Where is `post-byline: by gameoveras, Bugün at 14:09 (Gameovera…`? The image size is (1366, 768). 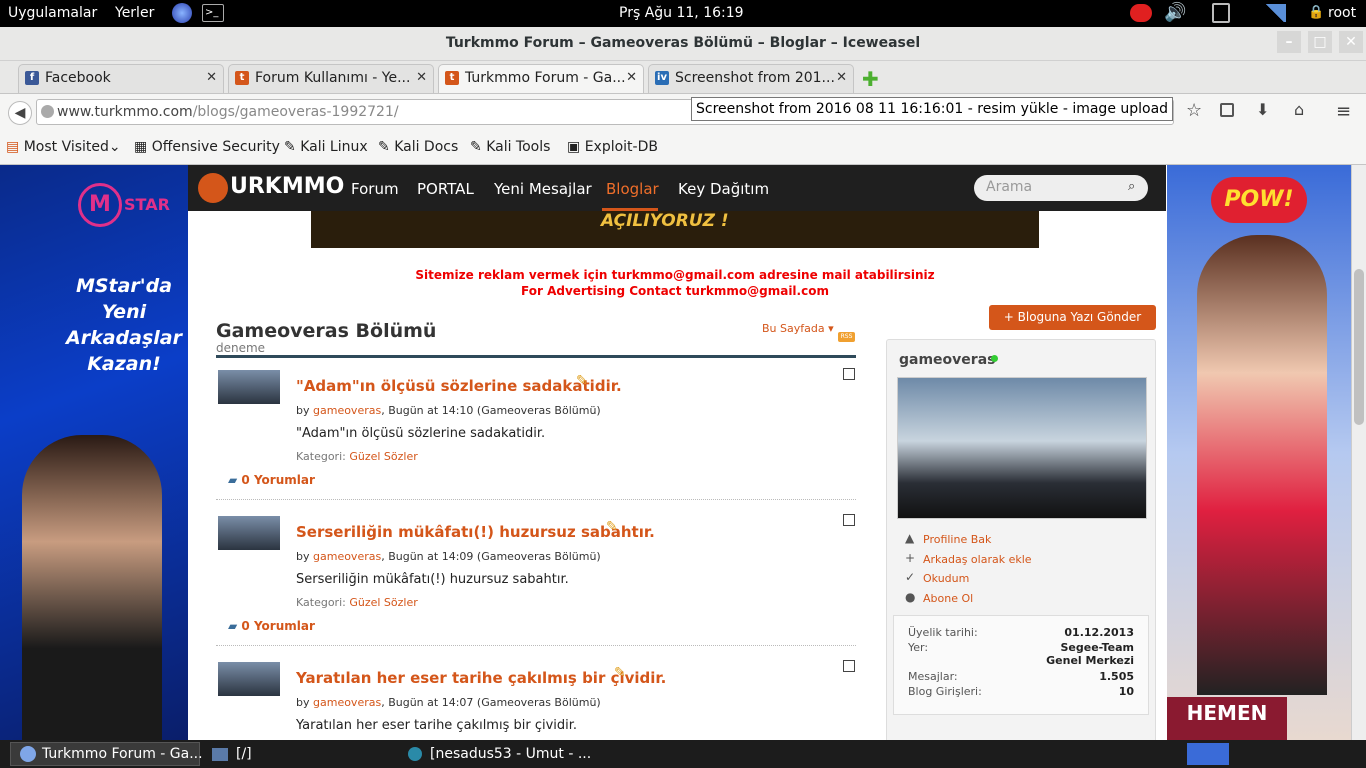 post-byline: by gameoveras, Bugün at 14:09 (Gameovera… is located at coordinates (448, 556).